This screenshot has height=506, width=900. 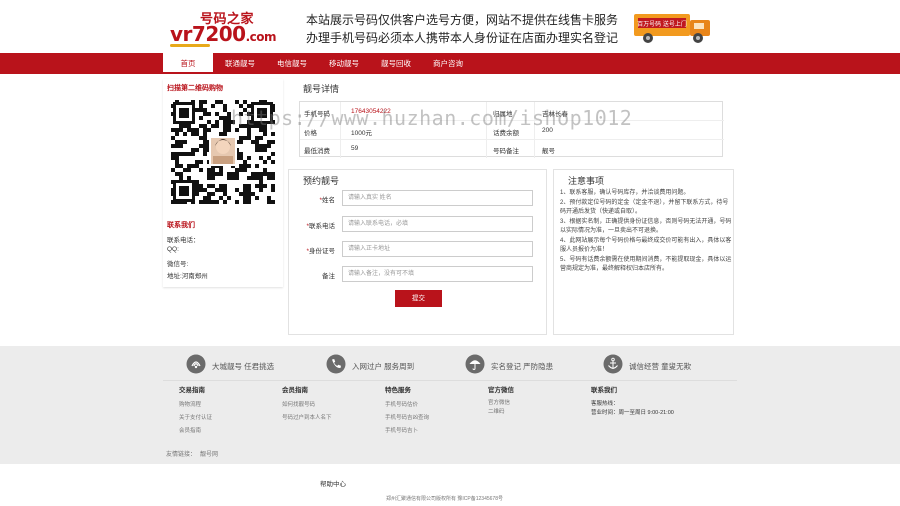 I want to click on footer-link: 购物流程, so click(x=190, y=404).